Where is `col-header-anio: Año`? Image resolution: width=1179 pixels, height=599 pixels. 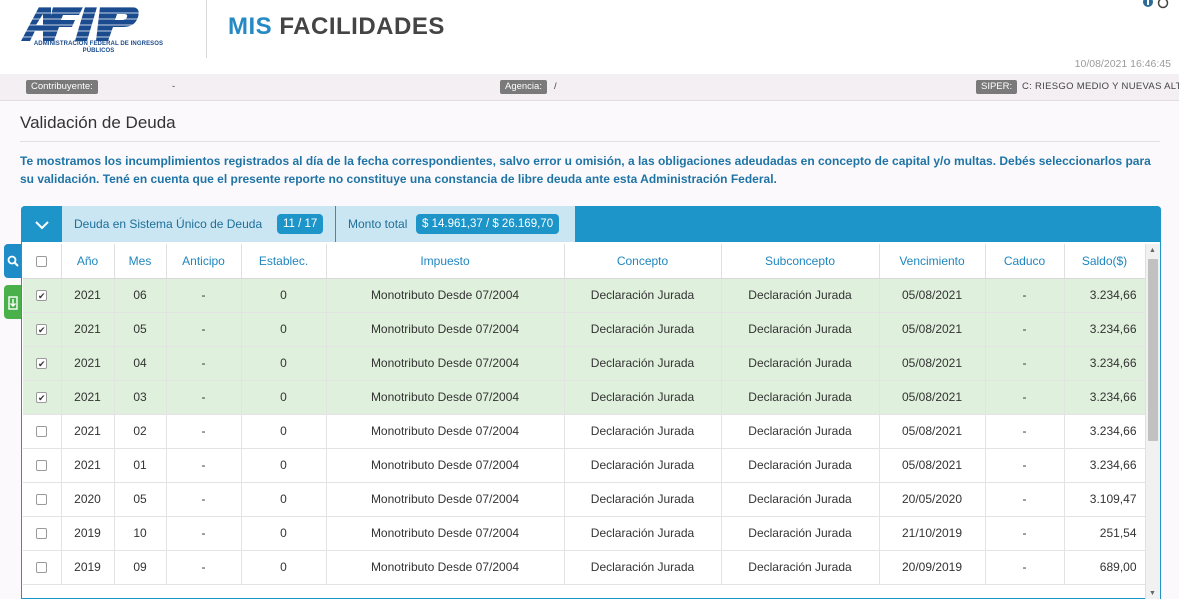
col-header-anio: Año is located at coordinates (88, 261).